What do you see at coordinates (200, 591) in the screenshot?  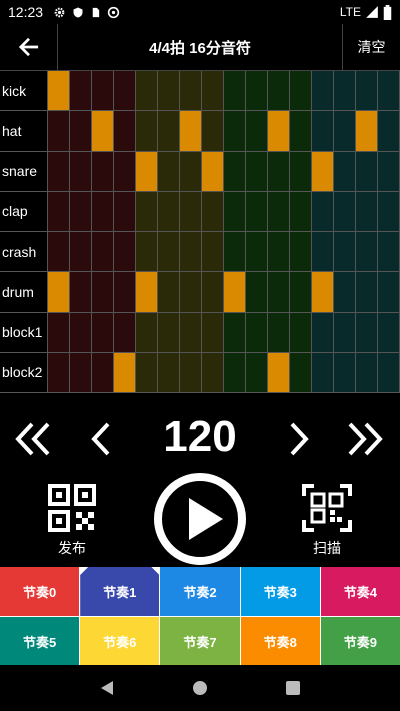 I see `preset-button-2: 节奏2` at bounding box center [200, 591].